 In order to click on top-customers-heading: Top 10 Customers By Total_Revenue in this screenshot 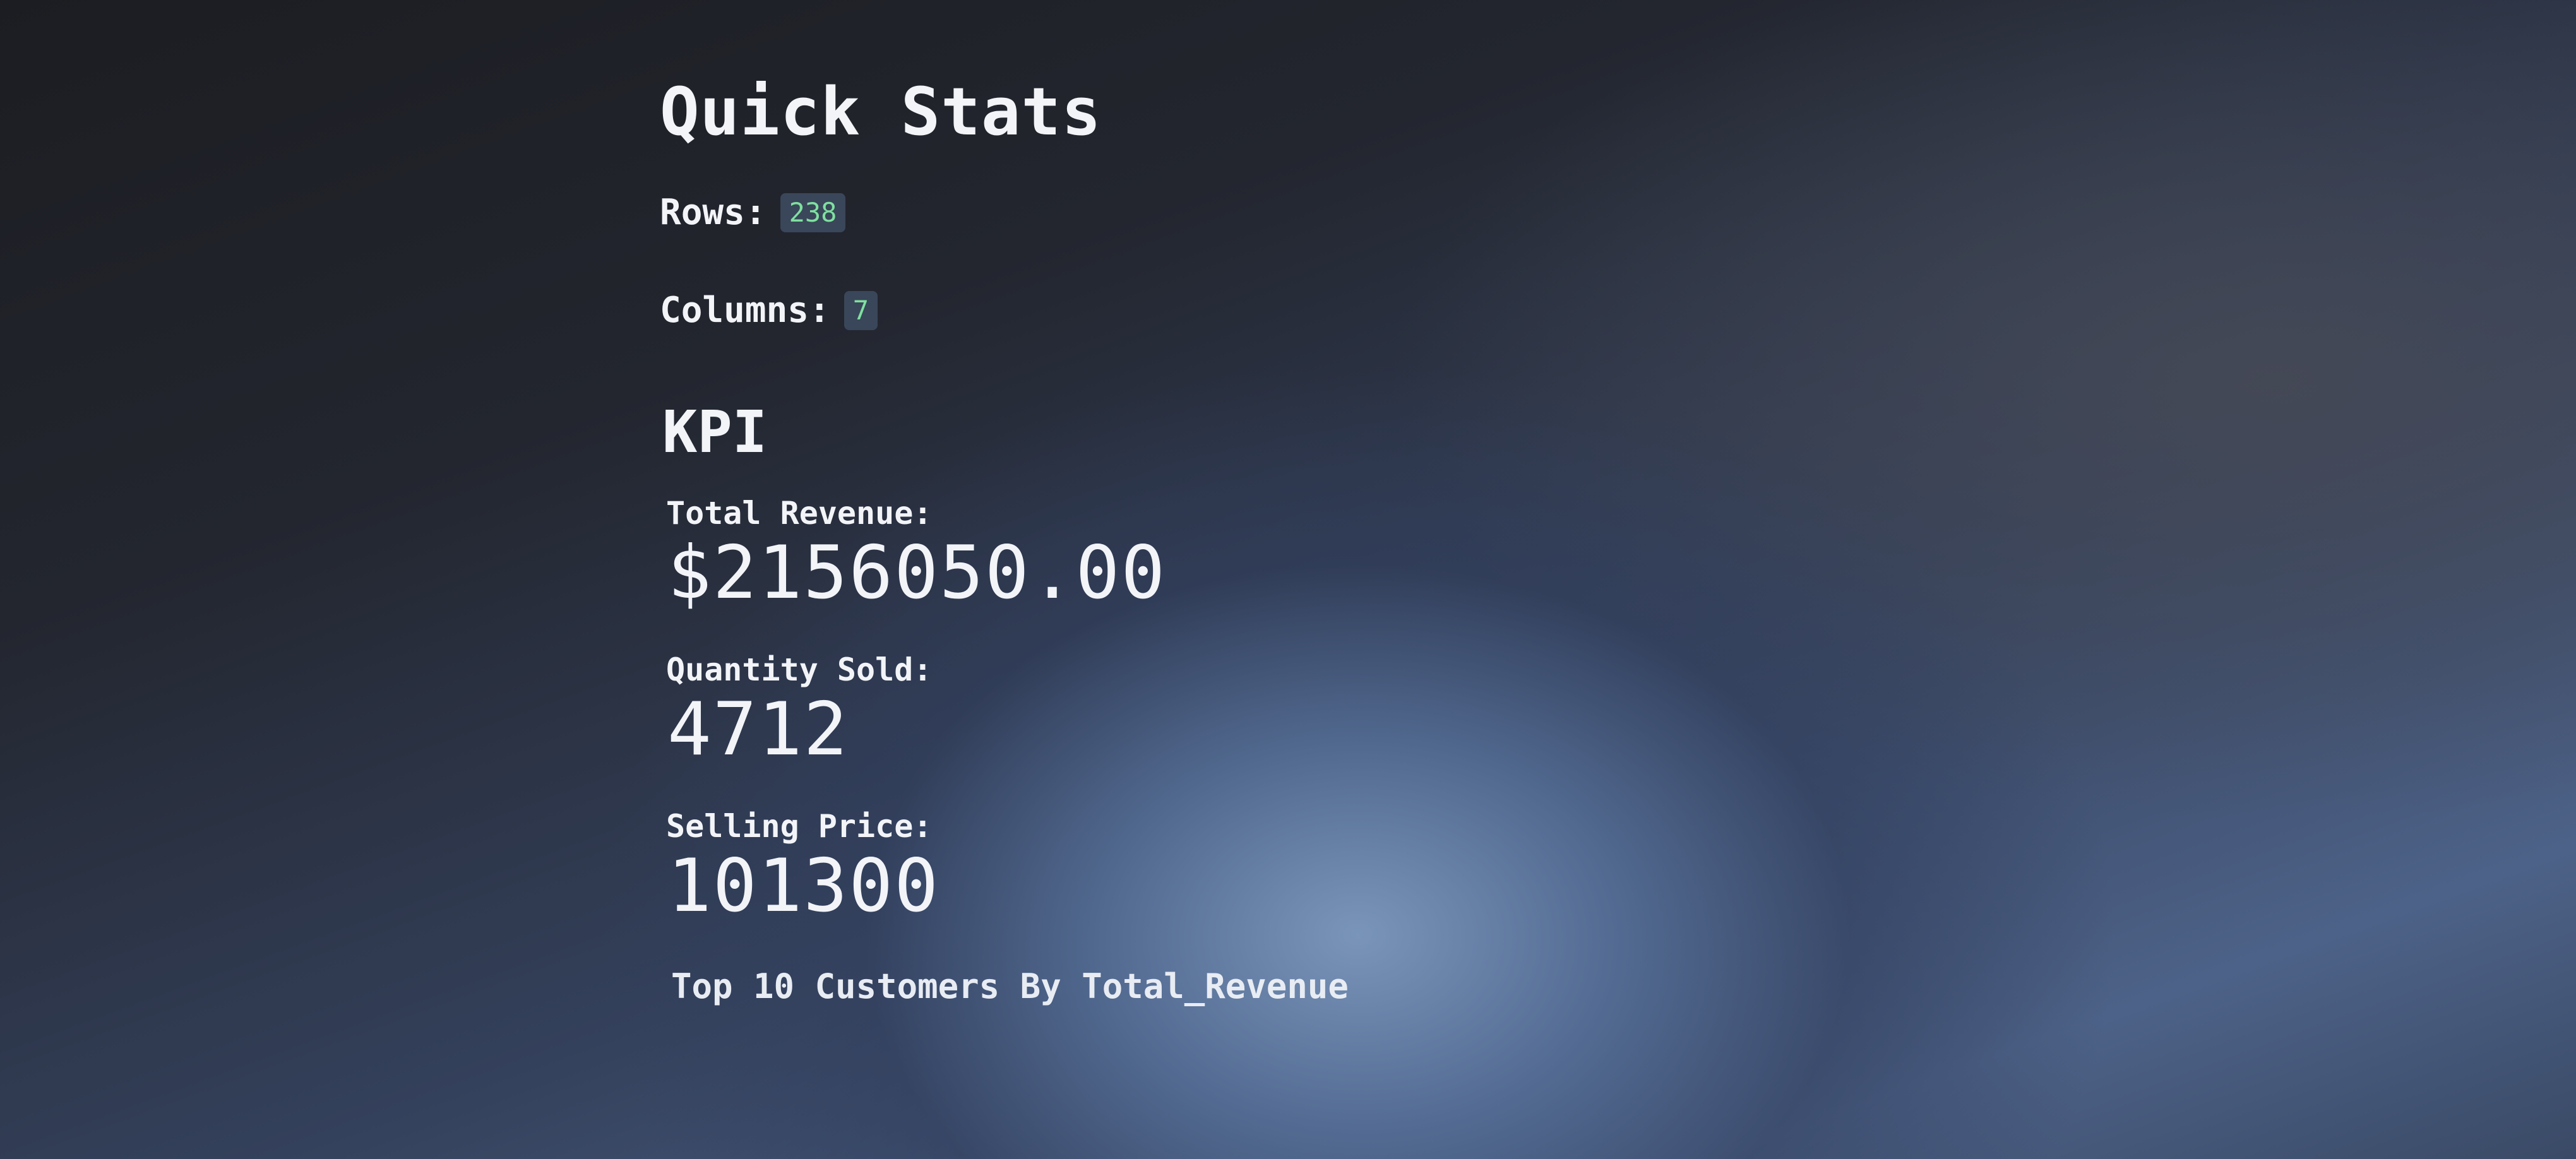, I will do `click(1010, 986)`.